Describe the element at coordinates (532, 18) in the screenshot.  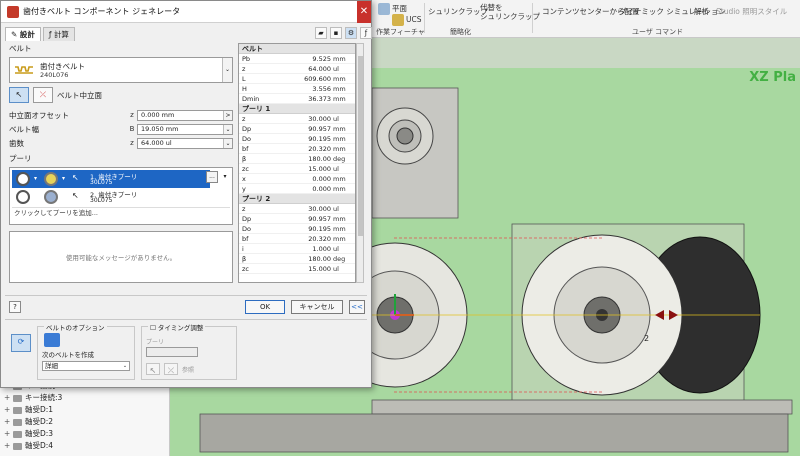
I see `ribbon-separator` at that location.